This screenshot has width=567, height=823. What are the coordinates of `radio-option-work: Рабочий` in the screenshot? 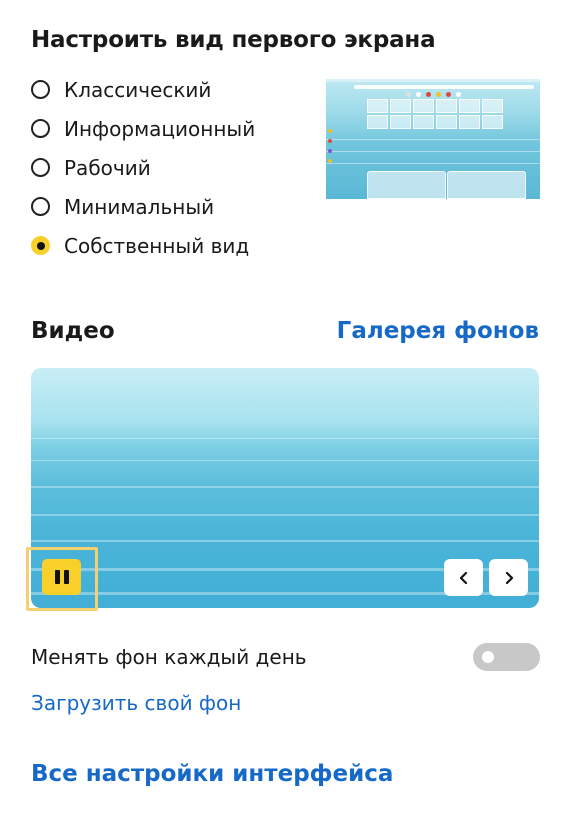 It's located at (143, 167).